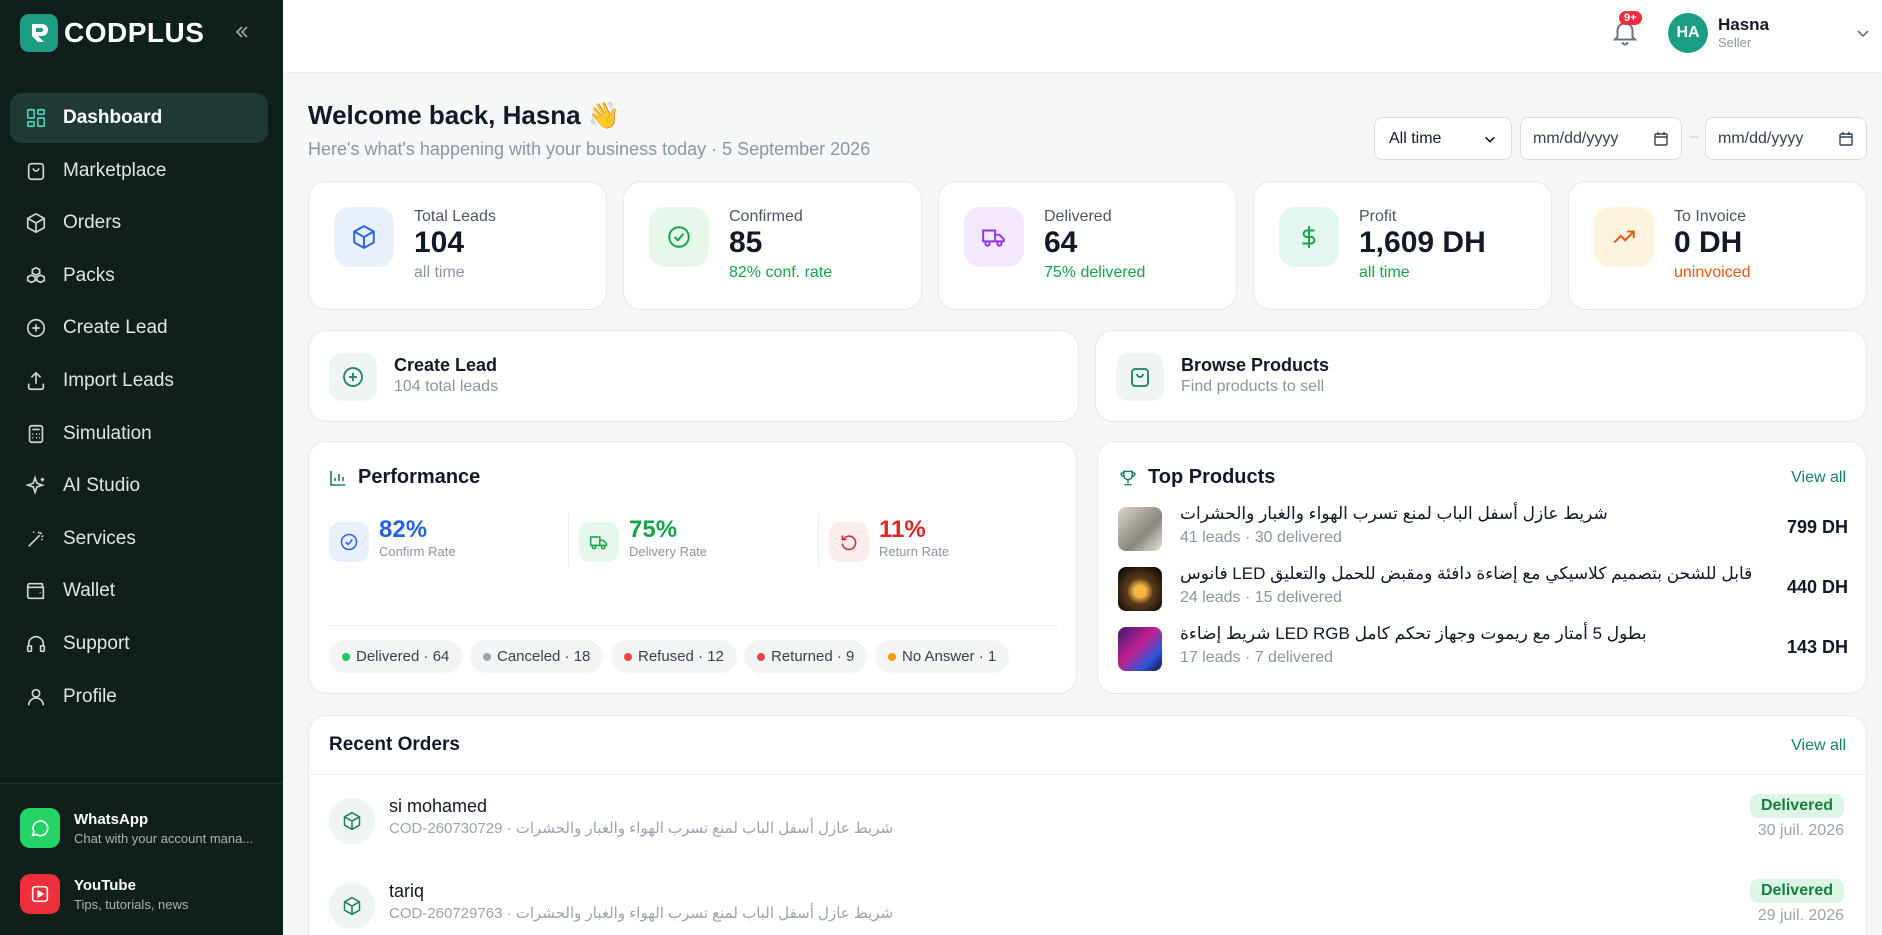 Image resolution: width=1882 pixels, height=935 pixels. I want to click on stat-value: 0 DH, so click(1708, 242).